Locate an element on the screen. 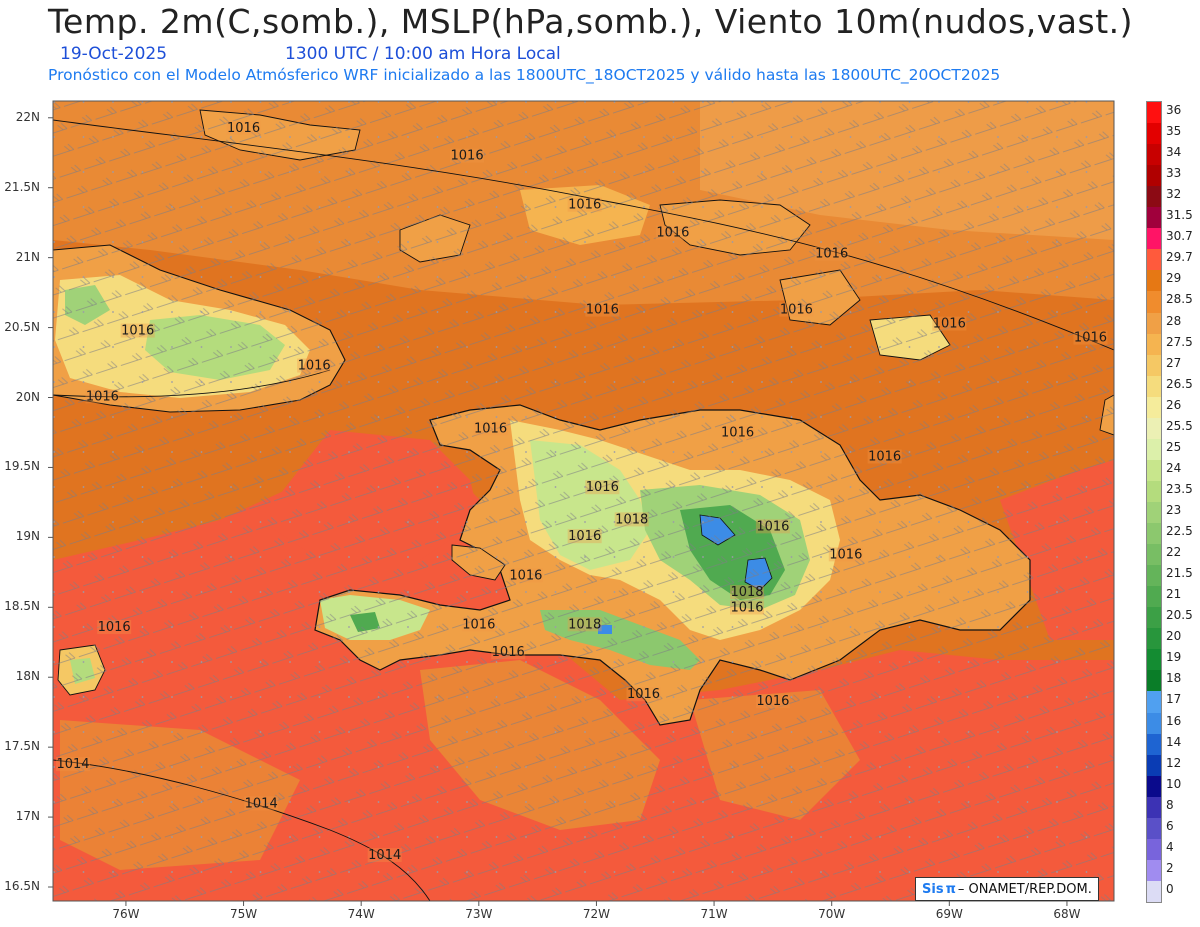 The image size is (1200, 927). colorbar-label: 0 is located at coordinates (1170, 888).